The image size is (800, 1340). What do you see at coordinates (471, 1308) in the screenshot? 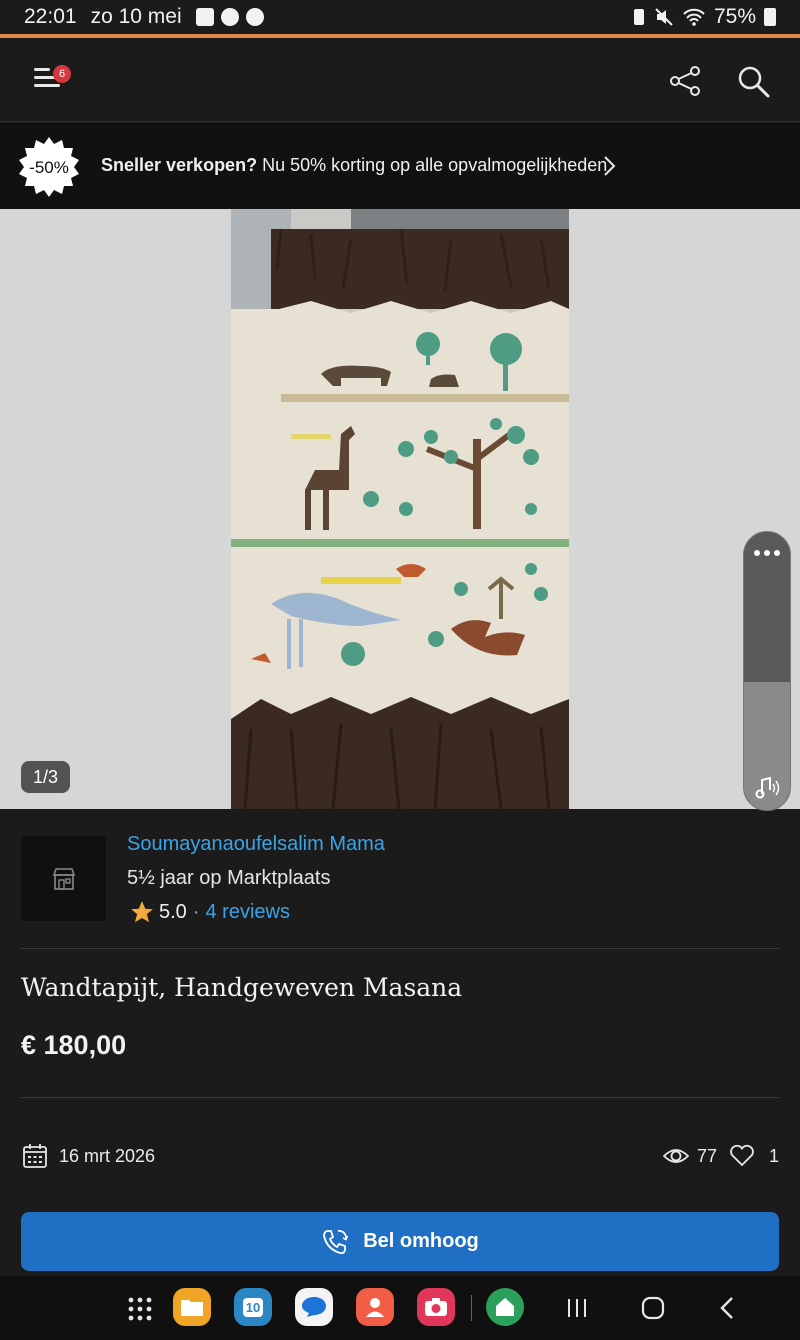
I see `navbar-separator` at bounding box center [471, 1308].